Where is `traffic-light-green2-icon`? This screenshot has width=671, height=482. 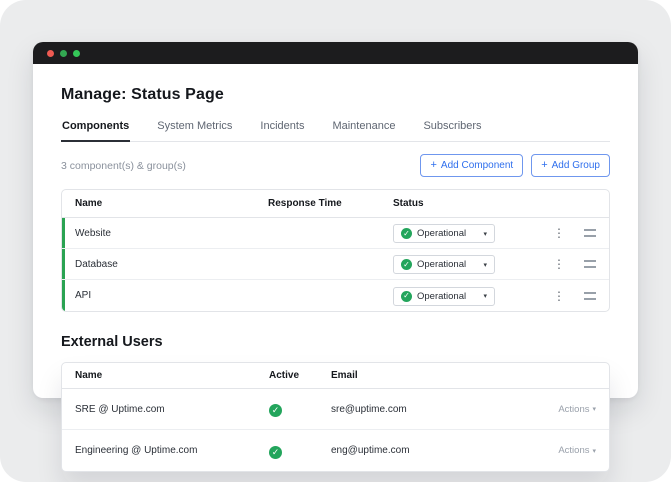
traffic-light-green2-icon is located at coordinates (76, 53).